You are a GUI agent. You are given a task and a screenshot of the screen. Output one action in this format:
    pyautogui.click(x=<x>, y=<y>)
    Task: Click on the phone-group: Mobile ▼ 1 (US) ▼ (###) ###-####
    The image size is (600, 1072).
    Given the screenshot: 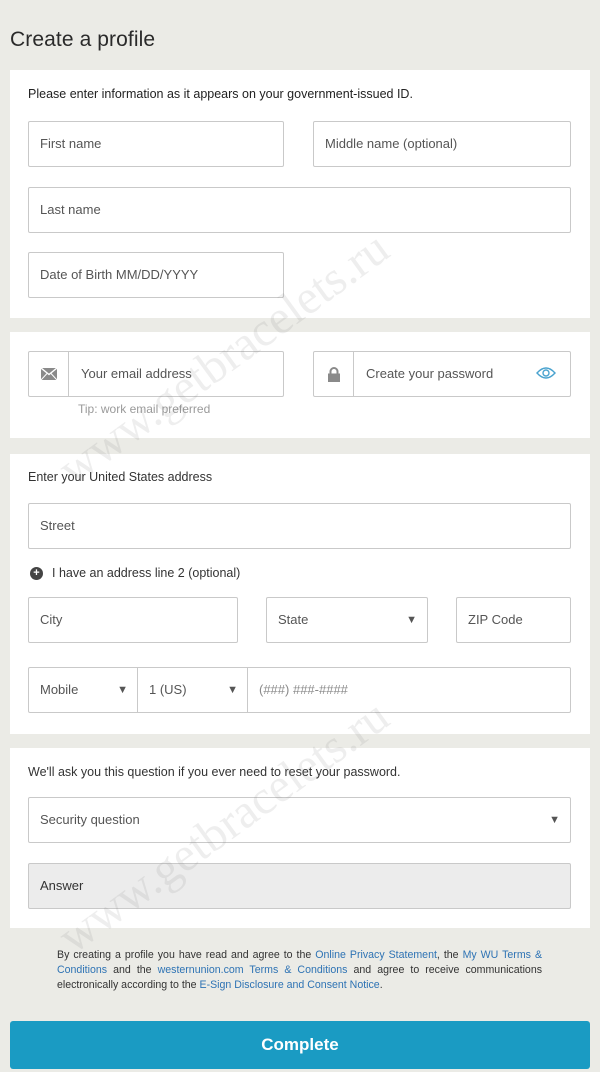 What is the action you would take?
    pyautogui.click(x=299, y=690)
    